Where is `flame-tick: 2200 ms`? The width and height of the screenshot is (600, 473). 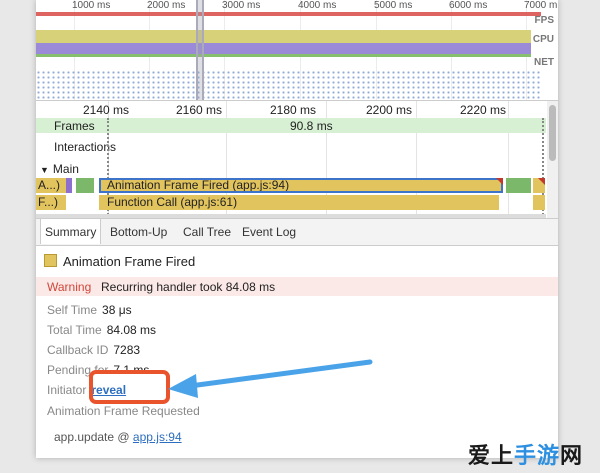 flame-tick: 2200 ms is located at coordinates (389, 110).